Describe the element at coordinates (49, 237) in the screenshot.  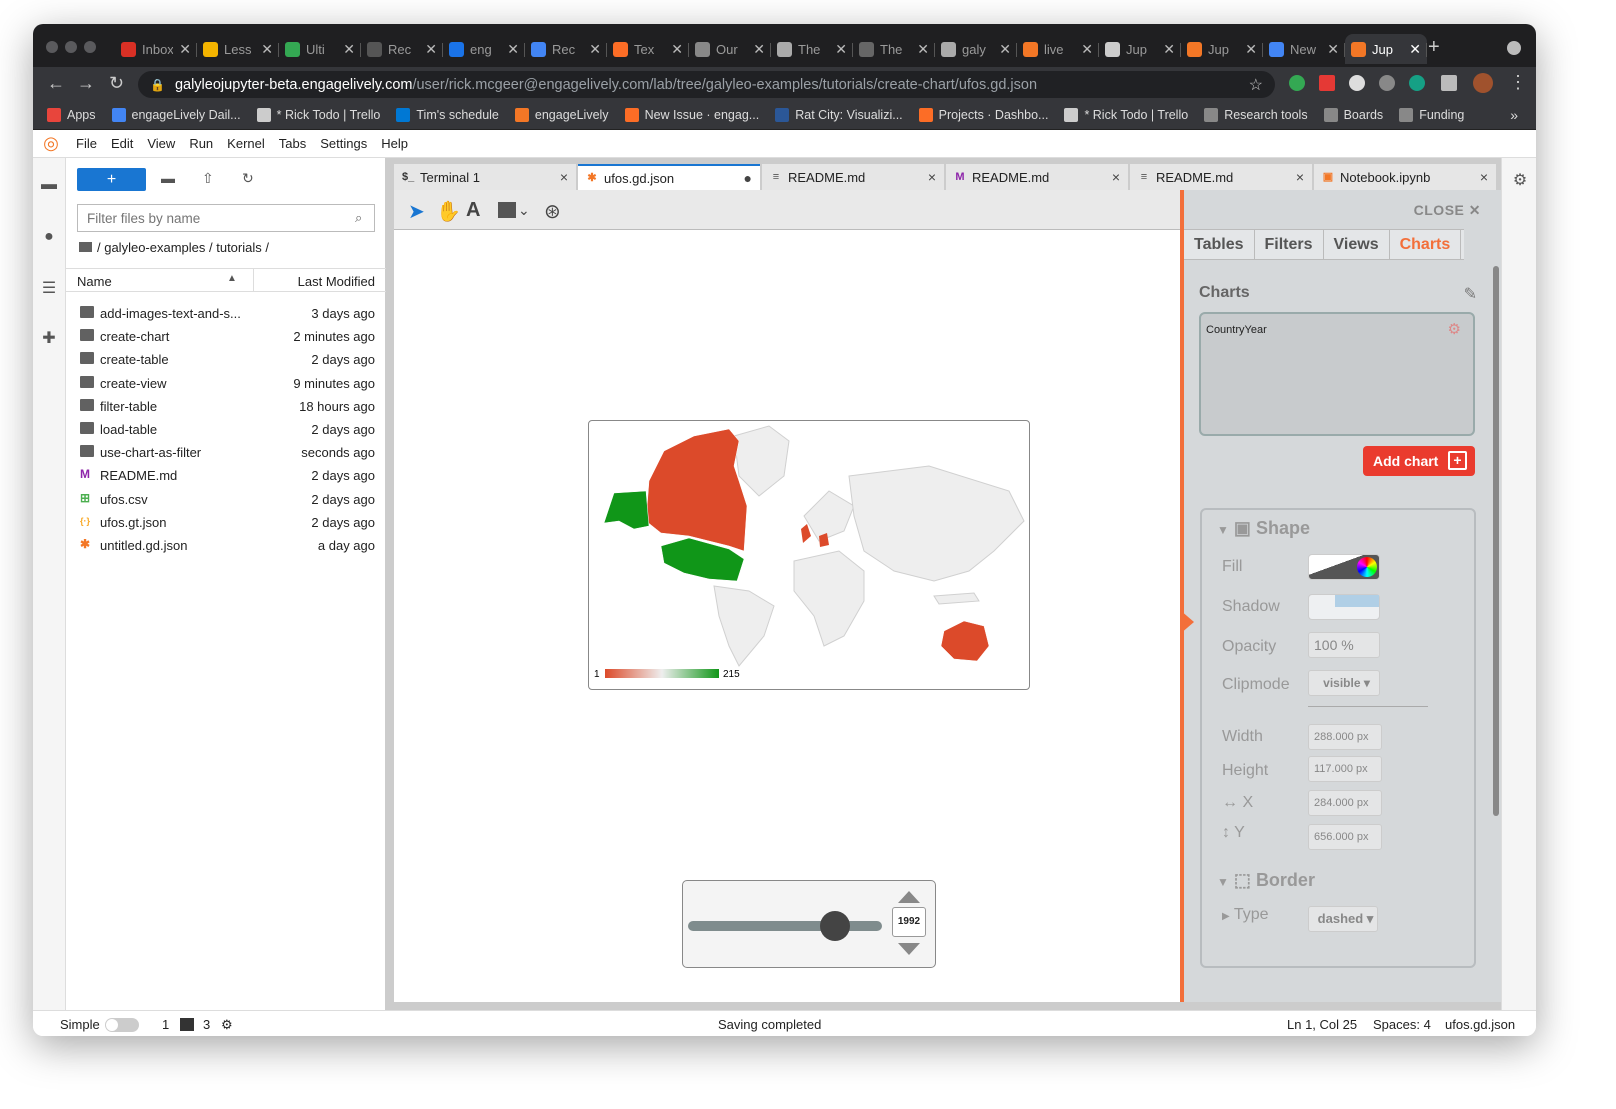
I see `running-icon: ●` at that location.